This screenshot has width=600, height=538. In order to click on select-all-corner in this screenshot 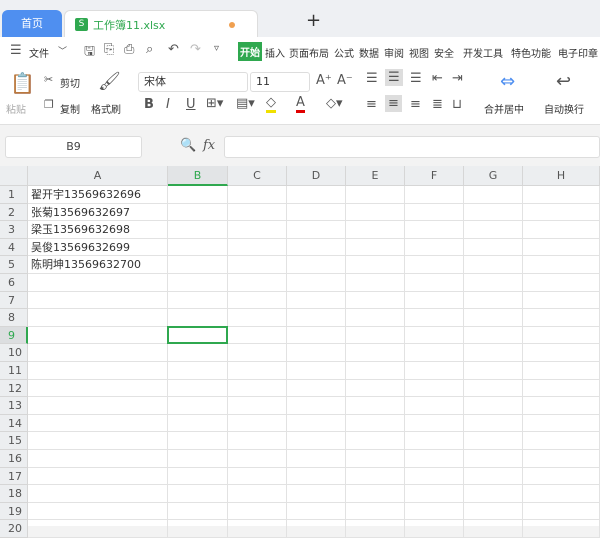, I will do `click(14, 176)`.